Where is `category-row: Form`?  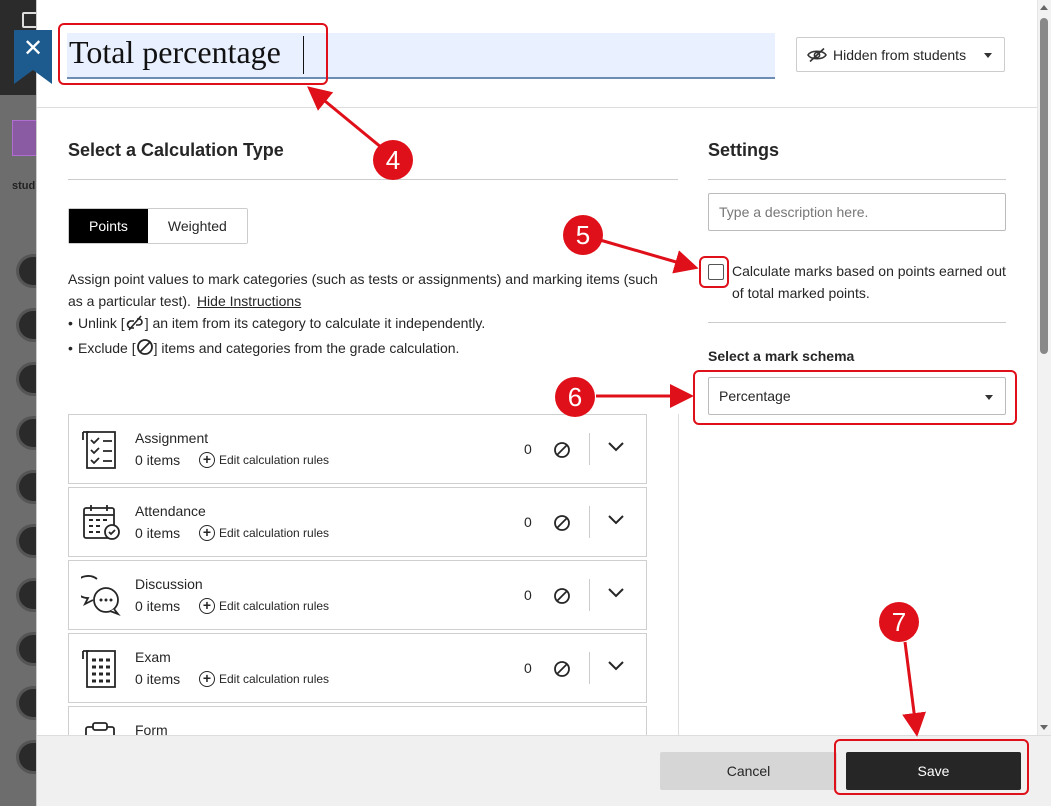
category-row: Form is located at coordinates (357, 721).